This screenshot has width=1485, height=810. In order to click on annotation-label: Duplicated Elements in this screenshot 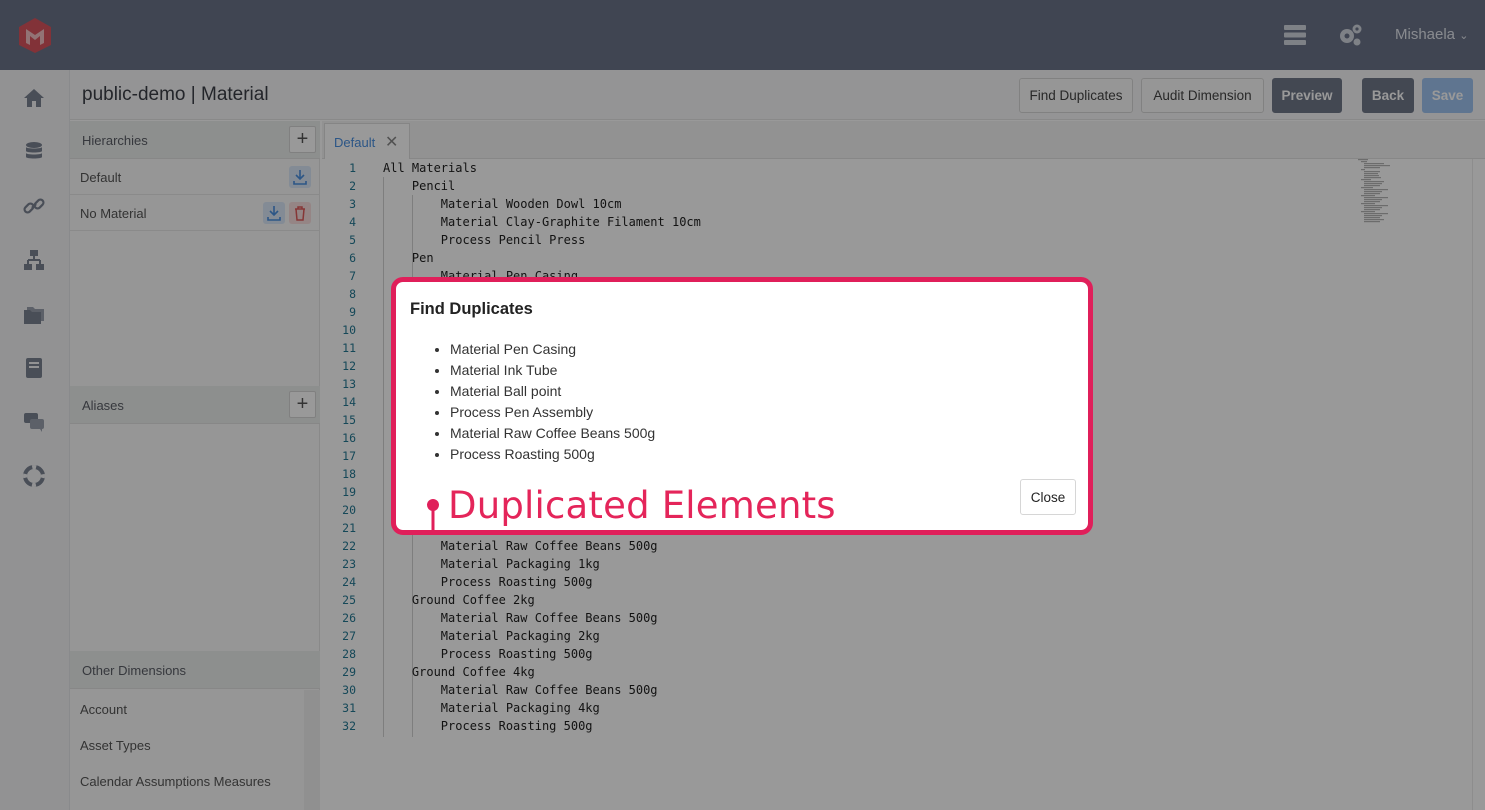, I will do `click(642, 505)`.